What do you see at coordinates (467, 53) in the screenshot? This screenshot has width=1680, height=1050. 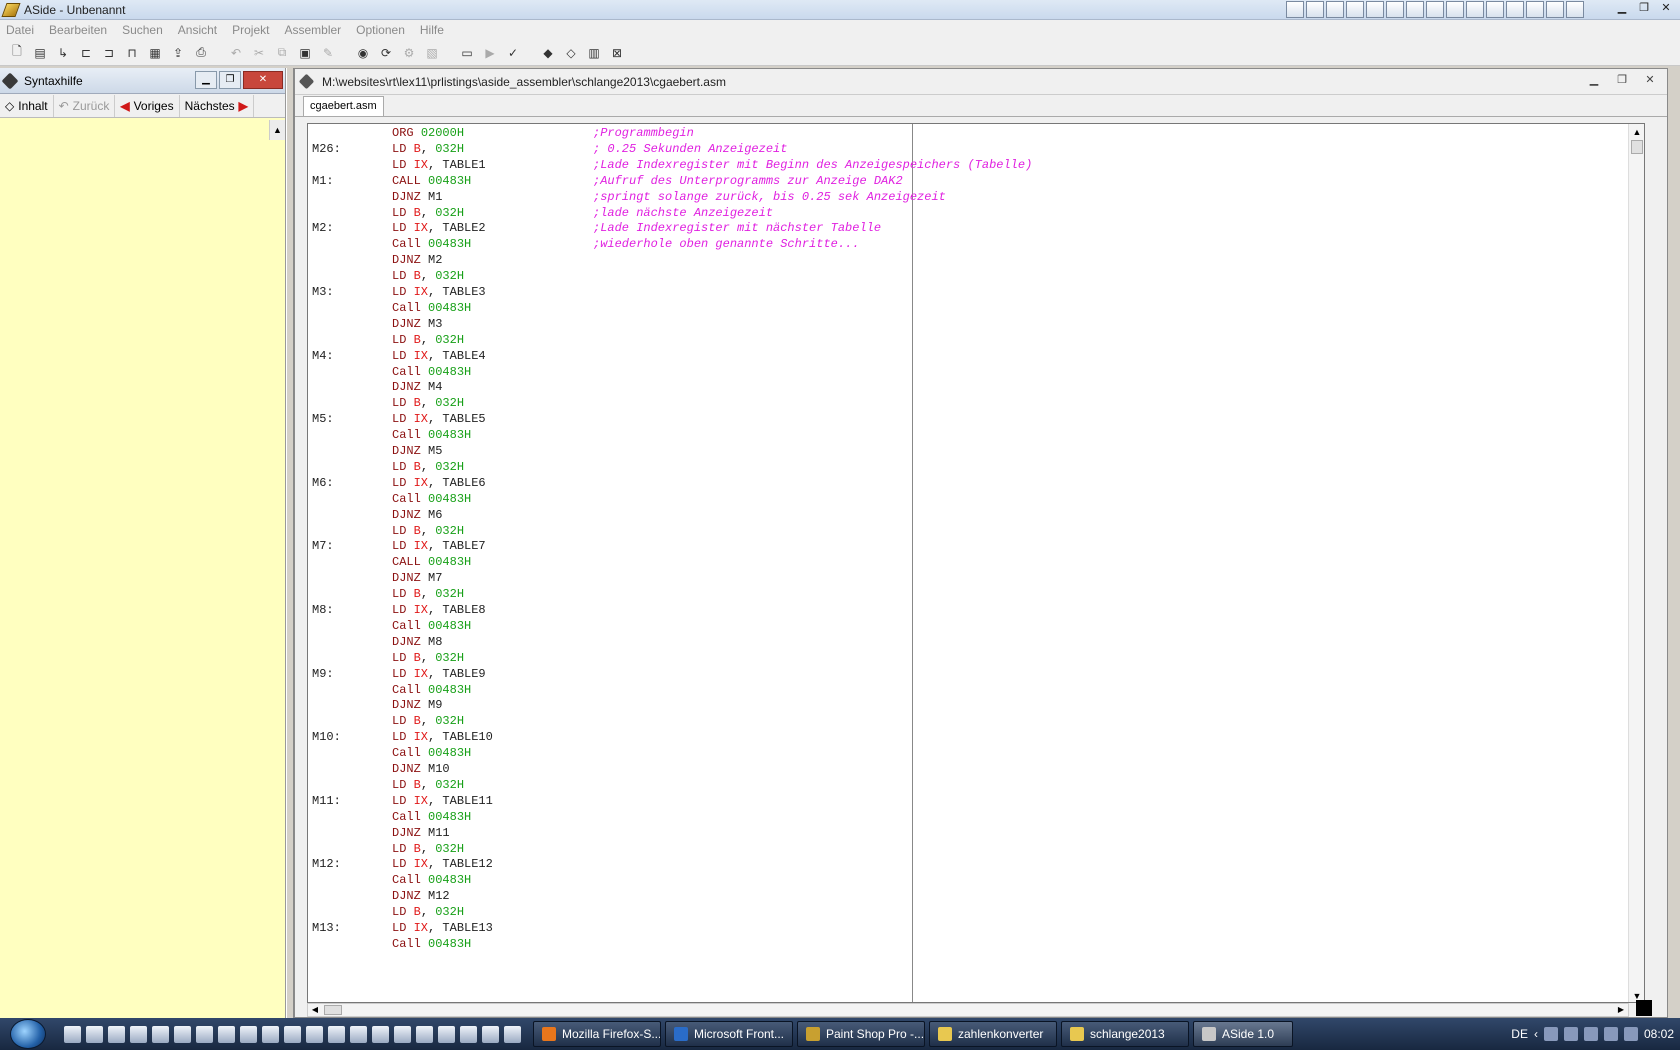 I see `folder-icon: ▭` at bounding box center [467, 53].